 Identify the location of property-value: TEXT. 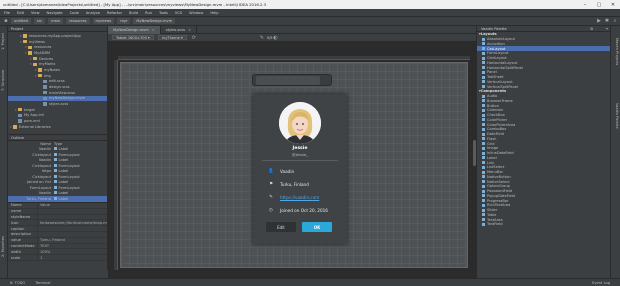
(72, 246).